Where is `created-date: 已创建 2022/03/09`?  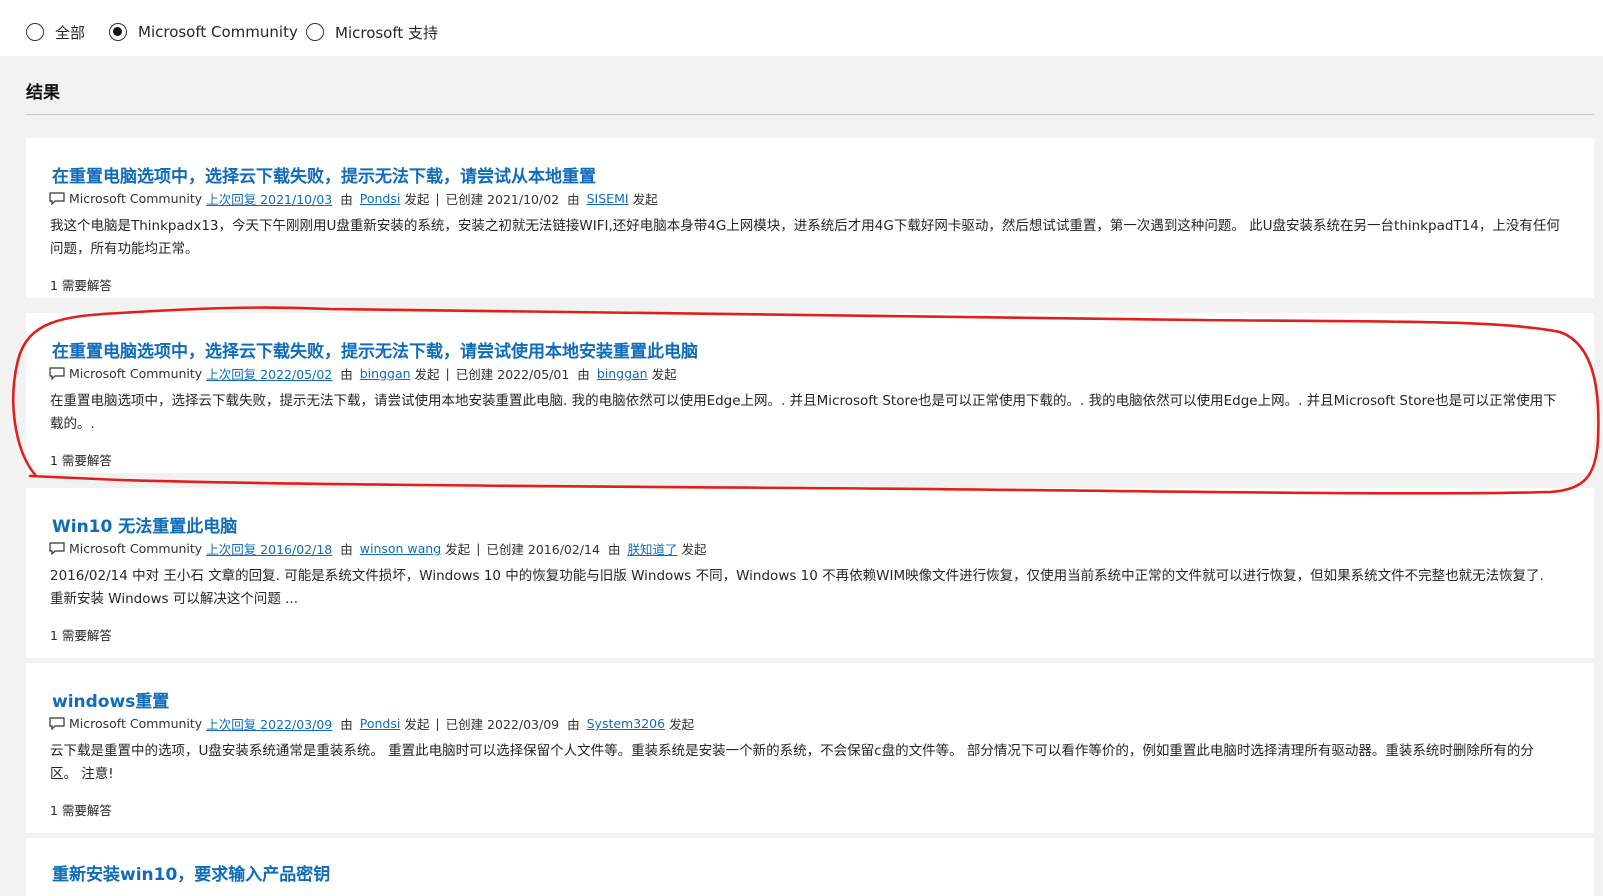 created-date: 已创建 2022/03/09 is located at coordinates (502, 724).